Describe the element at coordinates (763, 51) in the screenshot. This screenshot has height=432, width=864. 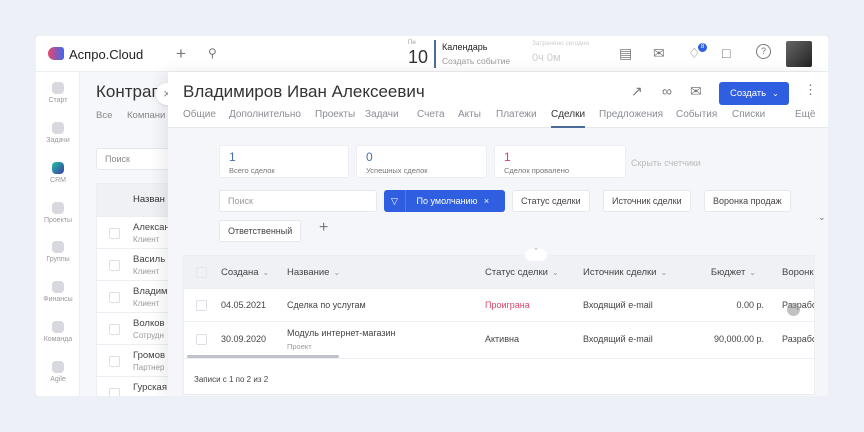
I see `help-icon: ?` at that location.